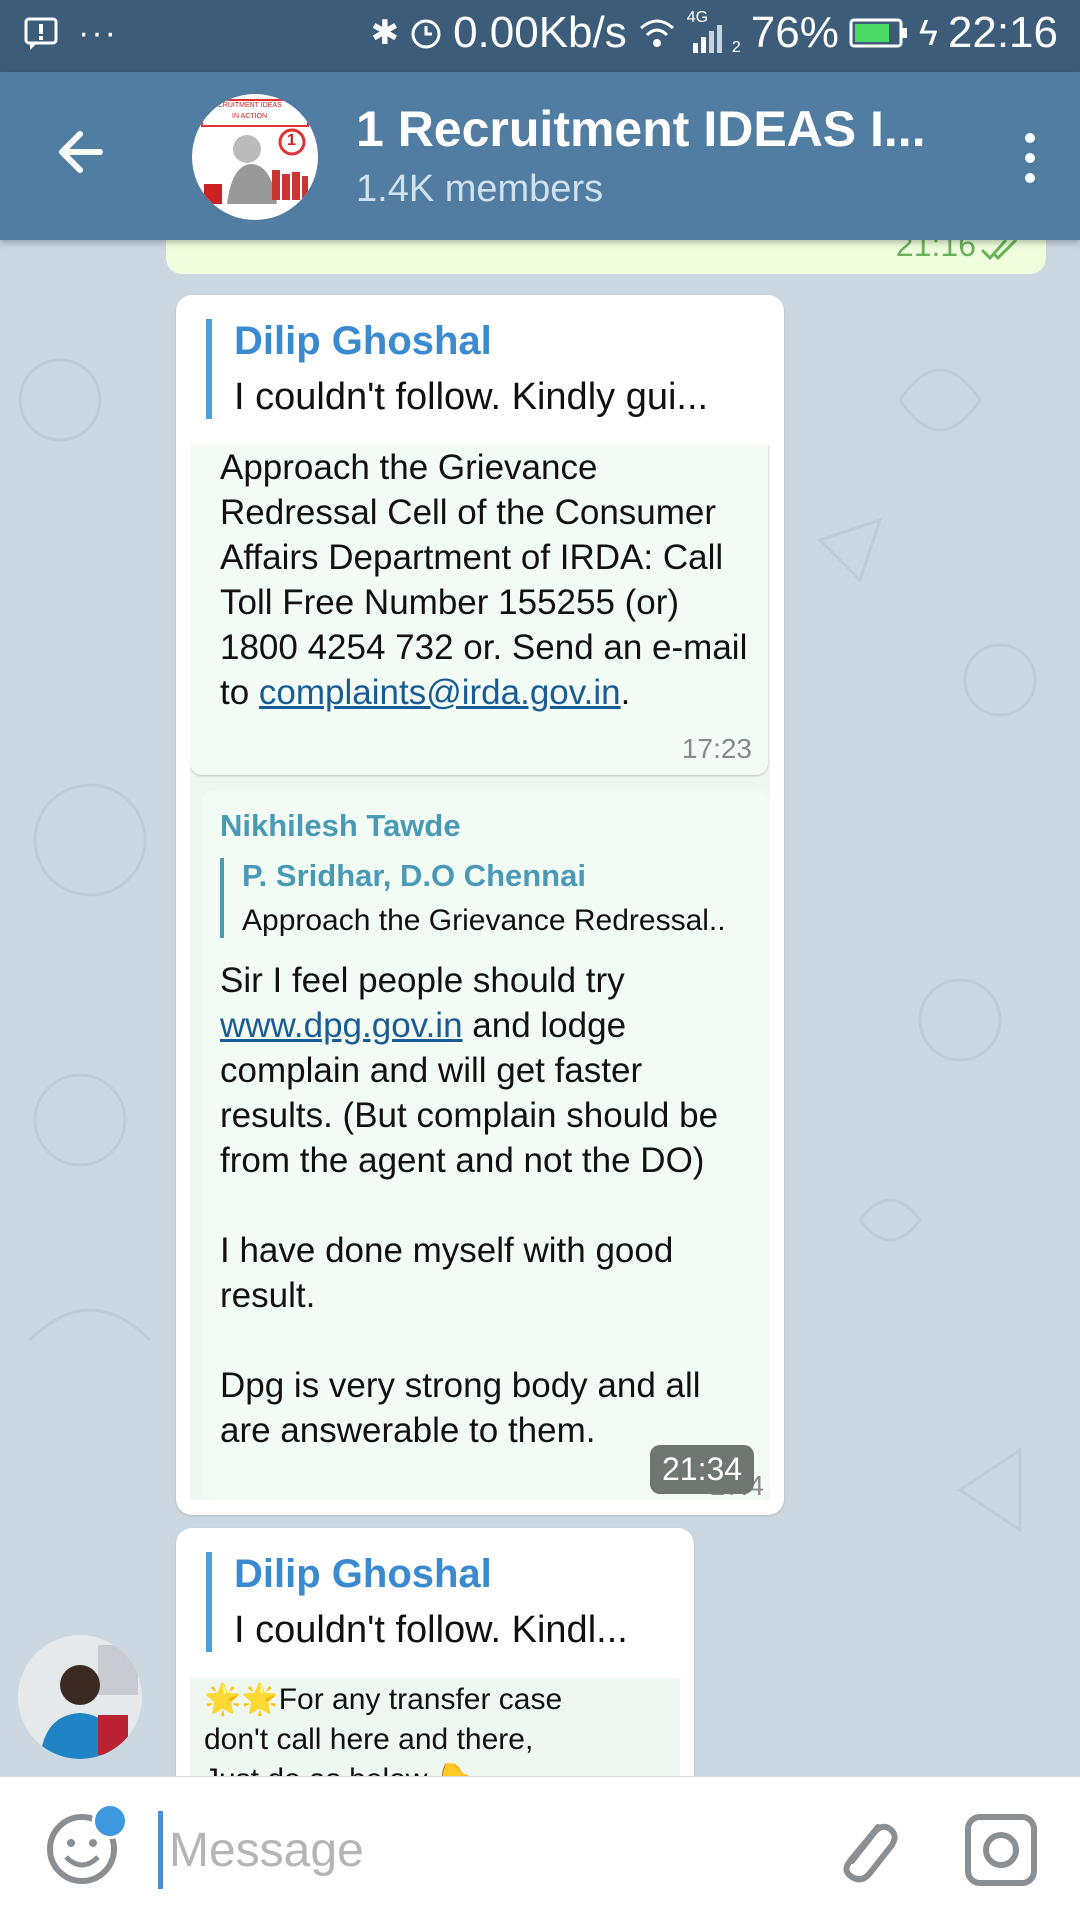 This screenshot has height=1921, width=1080. What do you see at coordinates (341, 1025) in the screenshot?
I see `website-link: www.dpg.gov.in` at bounding box center [341, 1025].